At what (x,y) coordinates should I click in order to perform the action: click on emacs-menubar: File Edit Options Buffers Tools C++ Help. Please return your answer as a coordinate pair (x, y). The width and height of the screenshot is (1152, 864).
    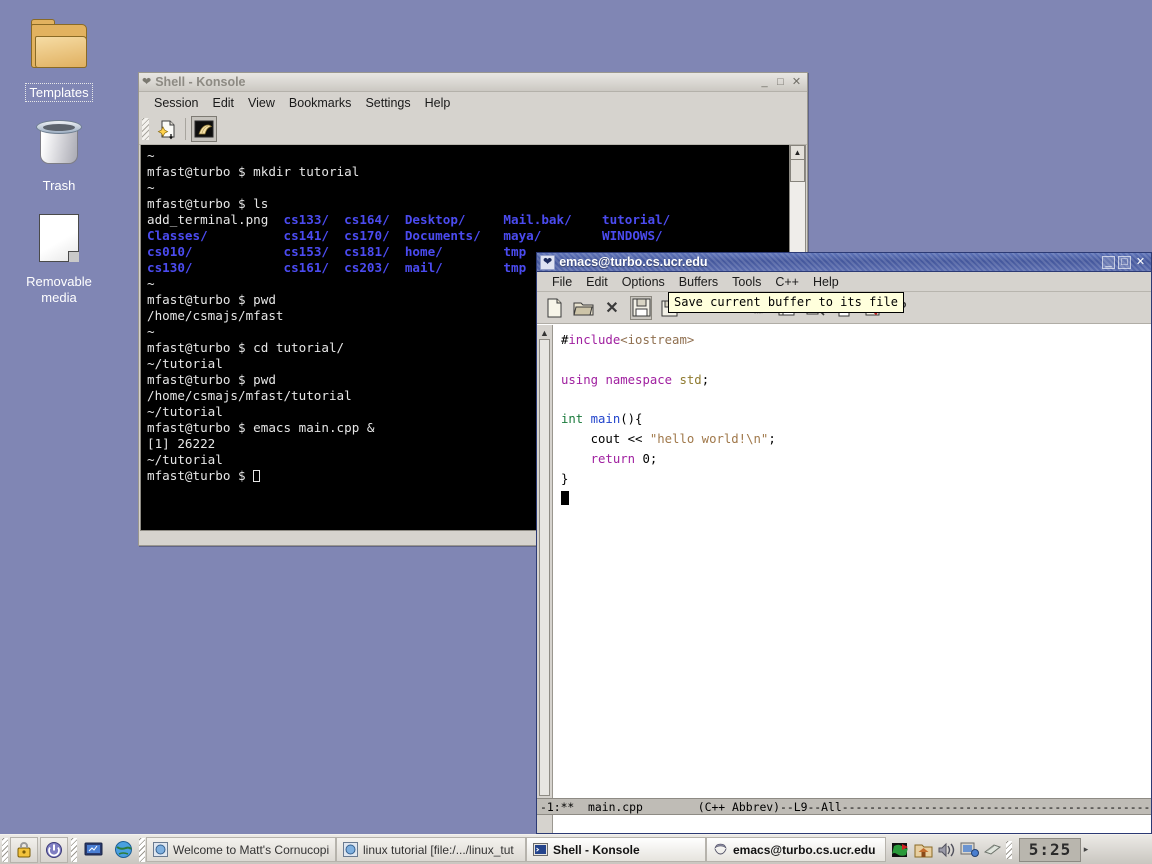
    Looking at the image, I should click on (844, 282).